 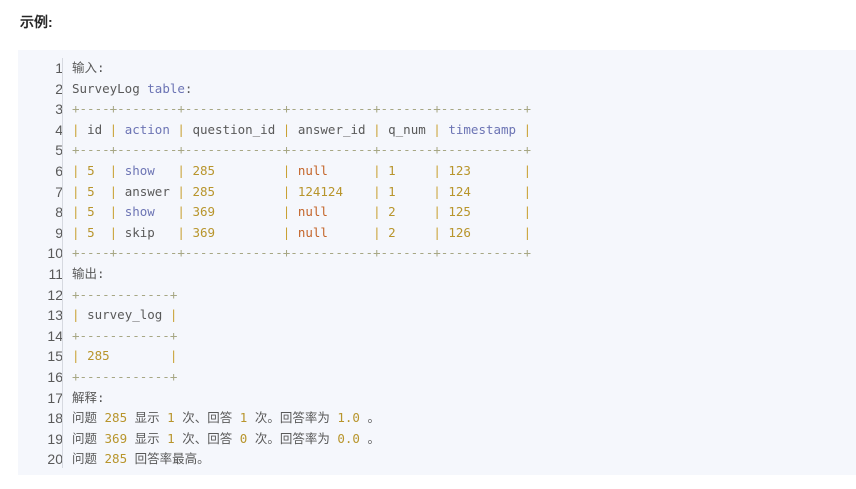 I want to click on code-token: 369, so click(x=204, y=232).